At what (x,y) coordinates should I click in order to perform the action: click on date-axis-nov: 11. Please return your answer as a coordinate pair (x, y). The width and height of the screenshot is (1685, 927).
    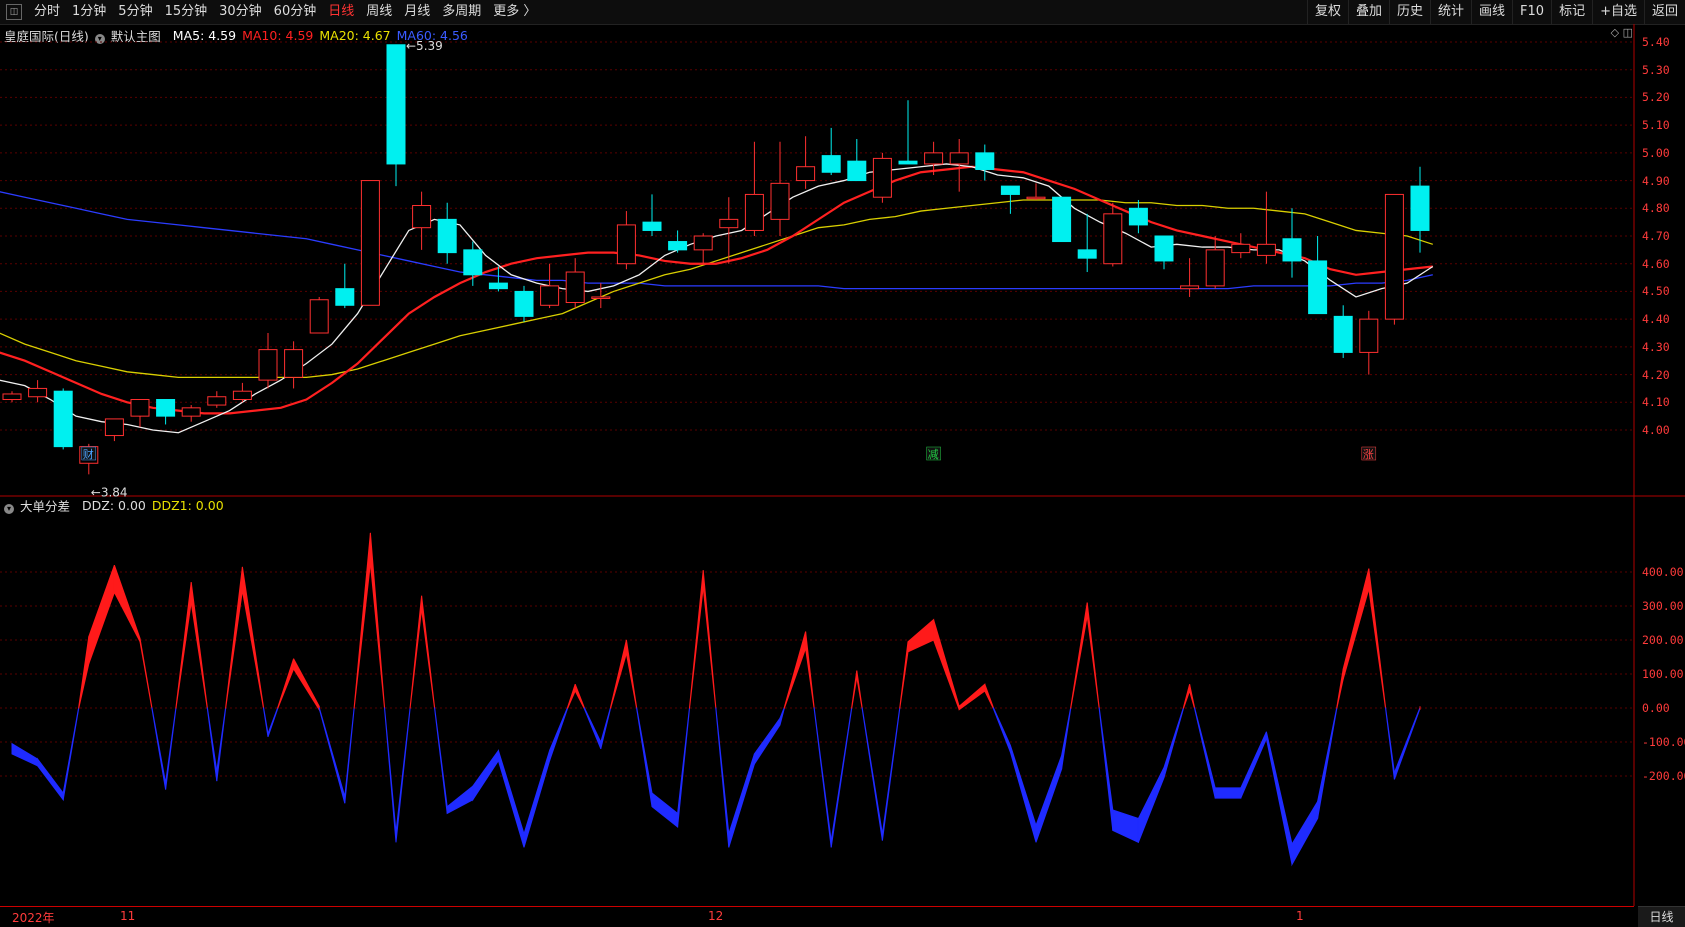
    Looking at the image, I should click on (128, 916).